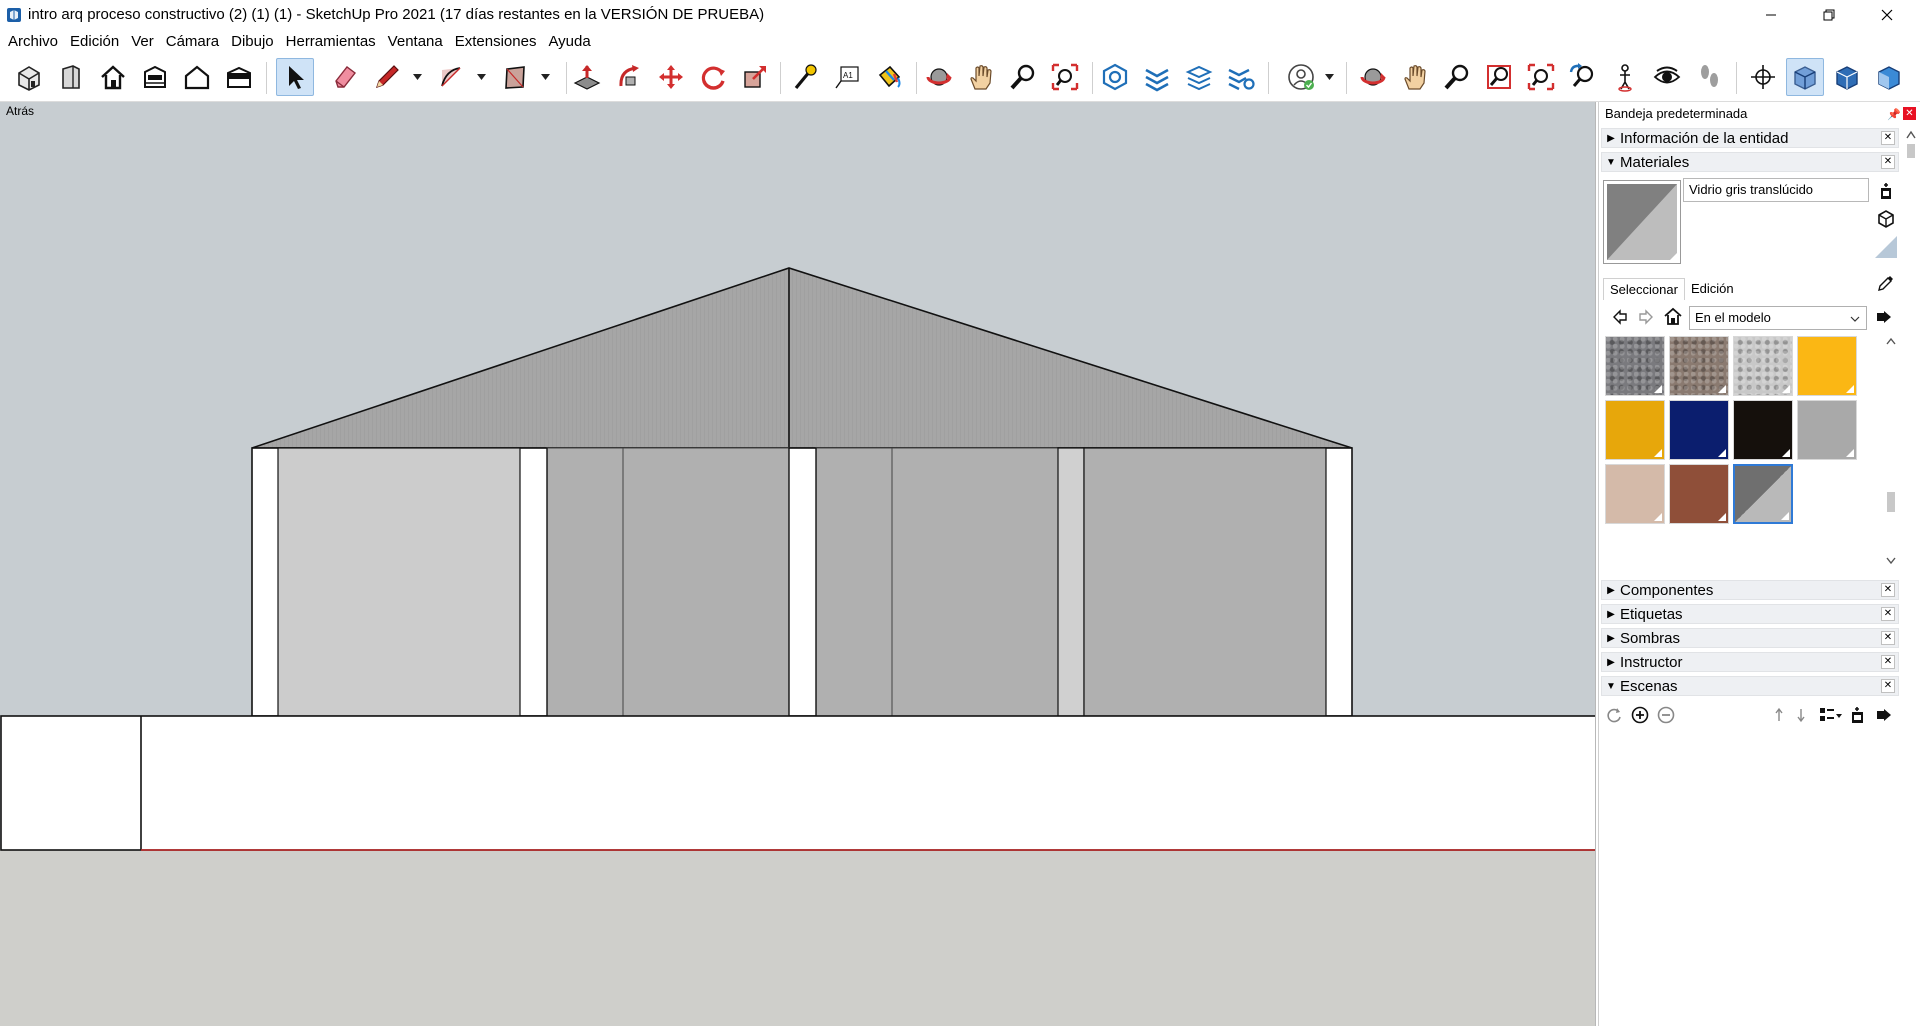 The image size is (1920, 1026). What do you see at coordinates (197, 77) in the screenshot?
I see `right-view-button` at bounding box center [197, 77].